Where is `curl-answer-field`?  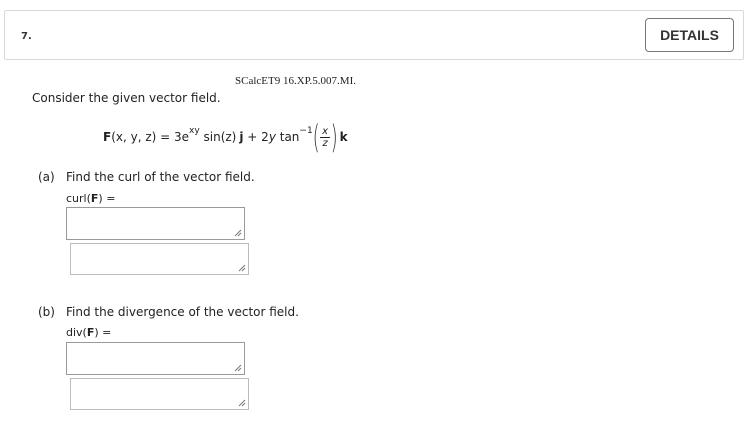 curl-answer-field is located at coordinates (159, 259).